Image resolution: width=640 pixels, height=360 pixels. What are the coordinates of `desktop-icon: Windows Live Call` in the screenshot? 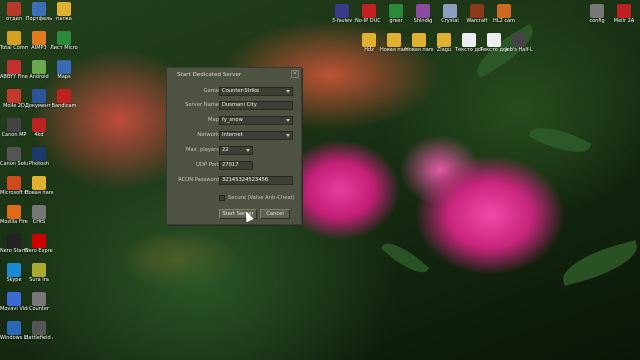 It's located at (14, 331).